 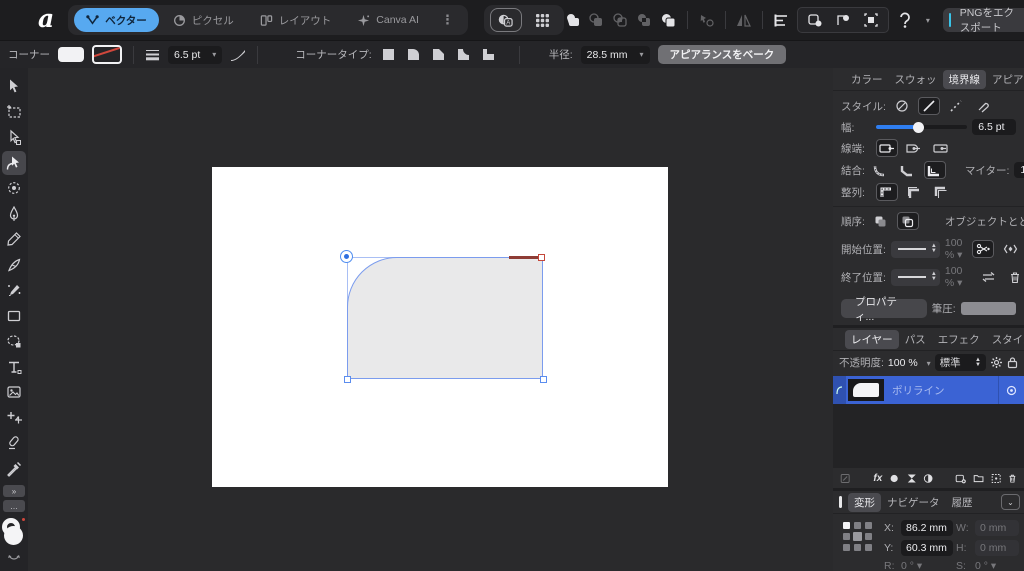 What do you see at coordinates (983, 106) in the screenshot?
I see `stroke-style-texture-button` at bounding box center [983, 106].